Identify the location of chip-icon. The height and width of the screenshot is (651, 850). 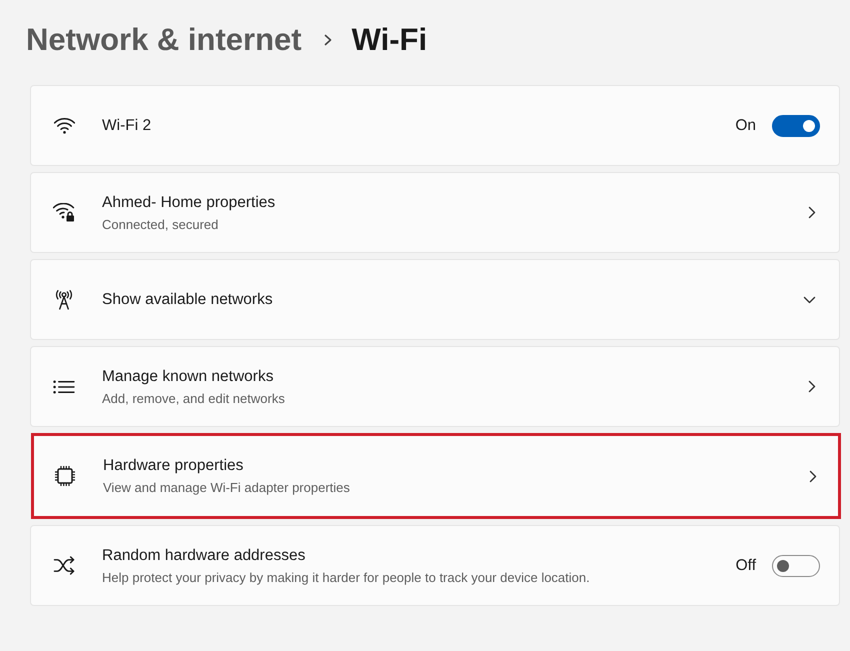
(65, 476).